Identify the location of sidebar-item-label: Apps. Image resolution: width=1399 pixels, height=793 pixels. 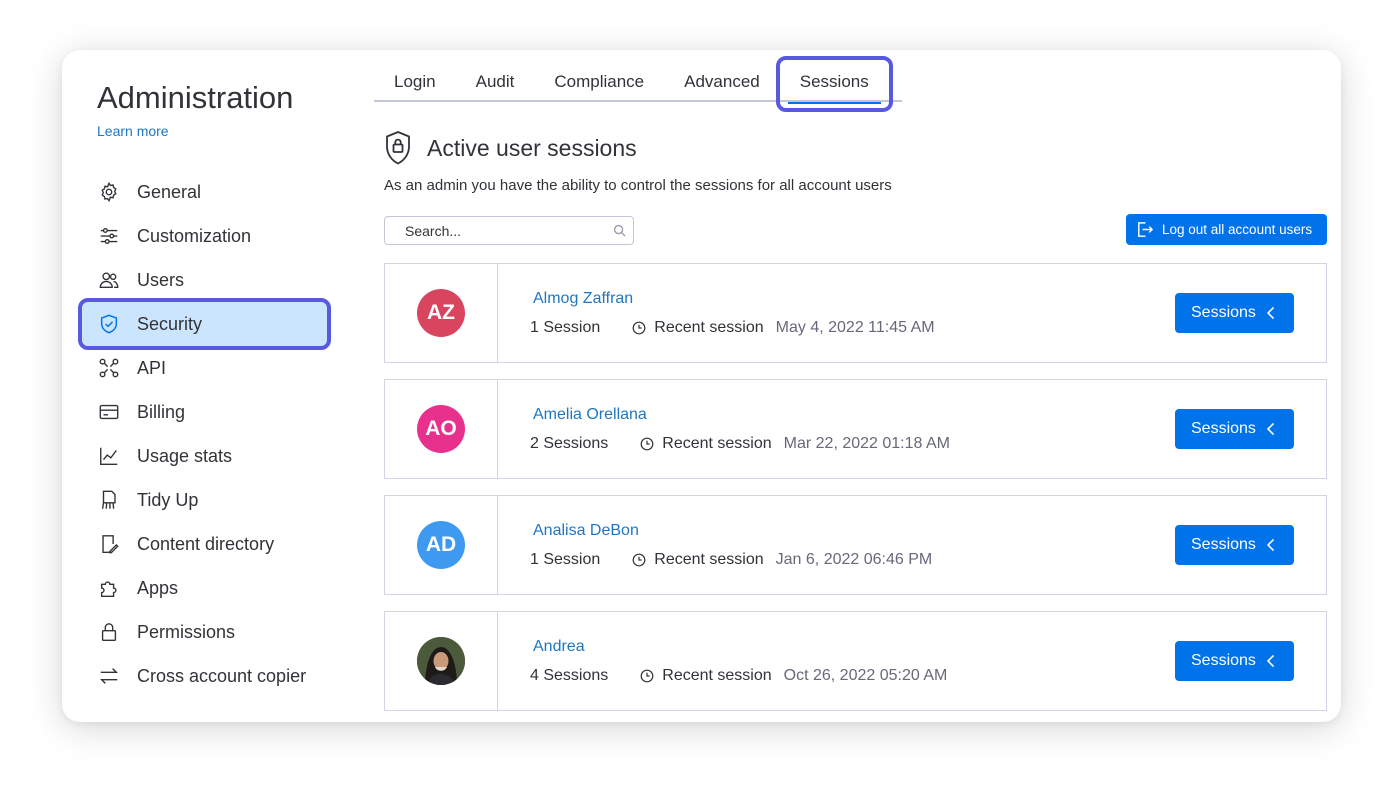
(158, 587).